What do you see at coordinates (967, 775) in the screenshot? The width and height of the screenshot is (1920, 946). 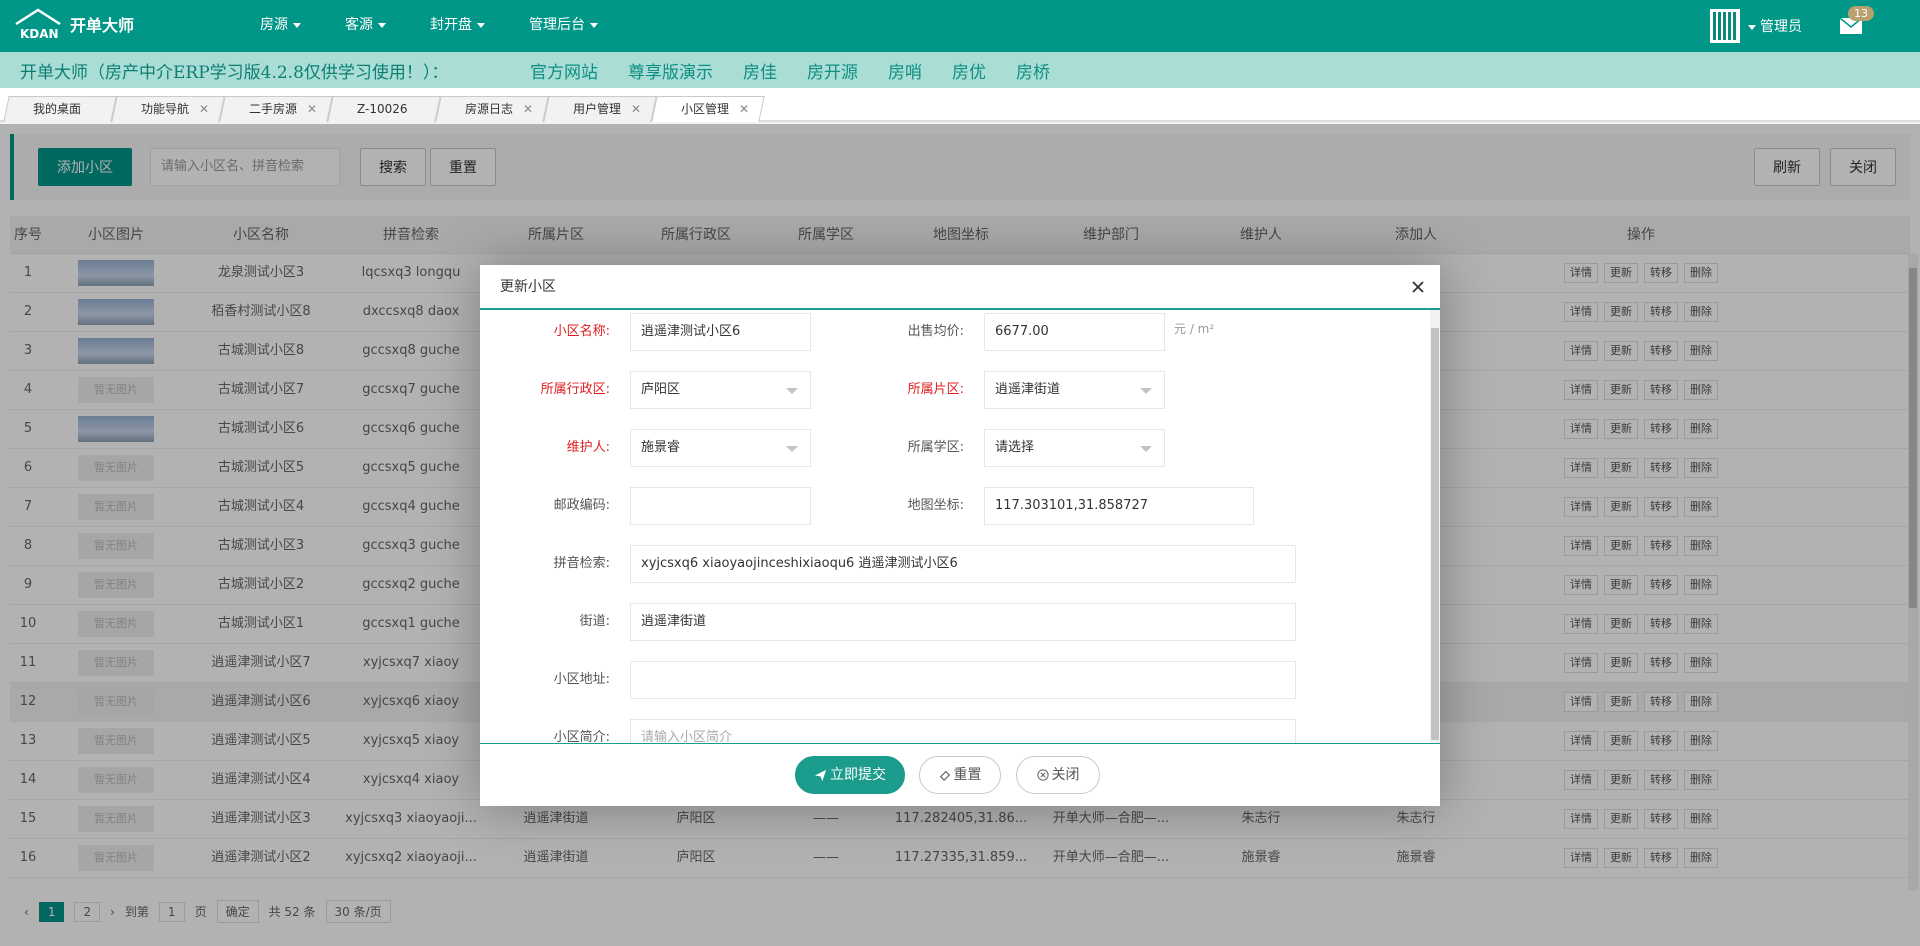 I see `reset-label: 重置` at bounding box center [967, 775].